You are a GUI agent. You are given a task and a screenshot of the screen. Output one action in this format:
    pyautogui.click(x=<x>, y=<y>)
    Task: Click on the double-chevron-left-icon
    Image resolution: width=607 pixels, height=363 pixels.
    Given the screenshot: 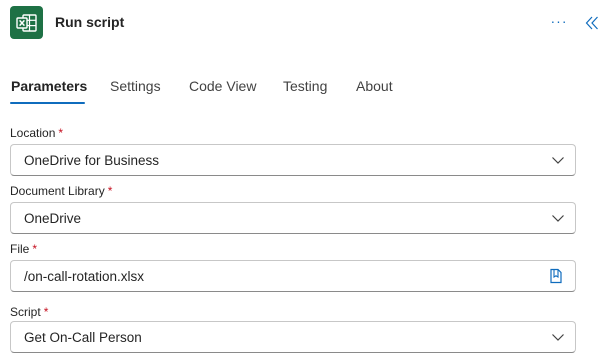 What is the action you would take?
    pyautogui.click(x=591, y=23)
    